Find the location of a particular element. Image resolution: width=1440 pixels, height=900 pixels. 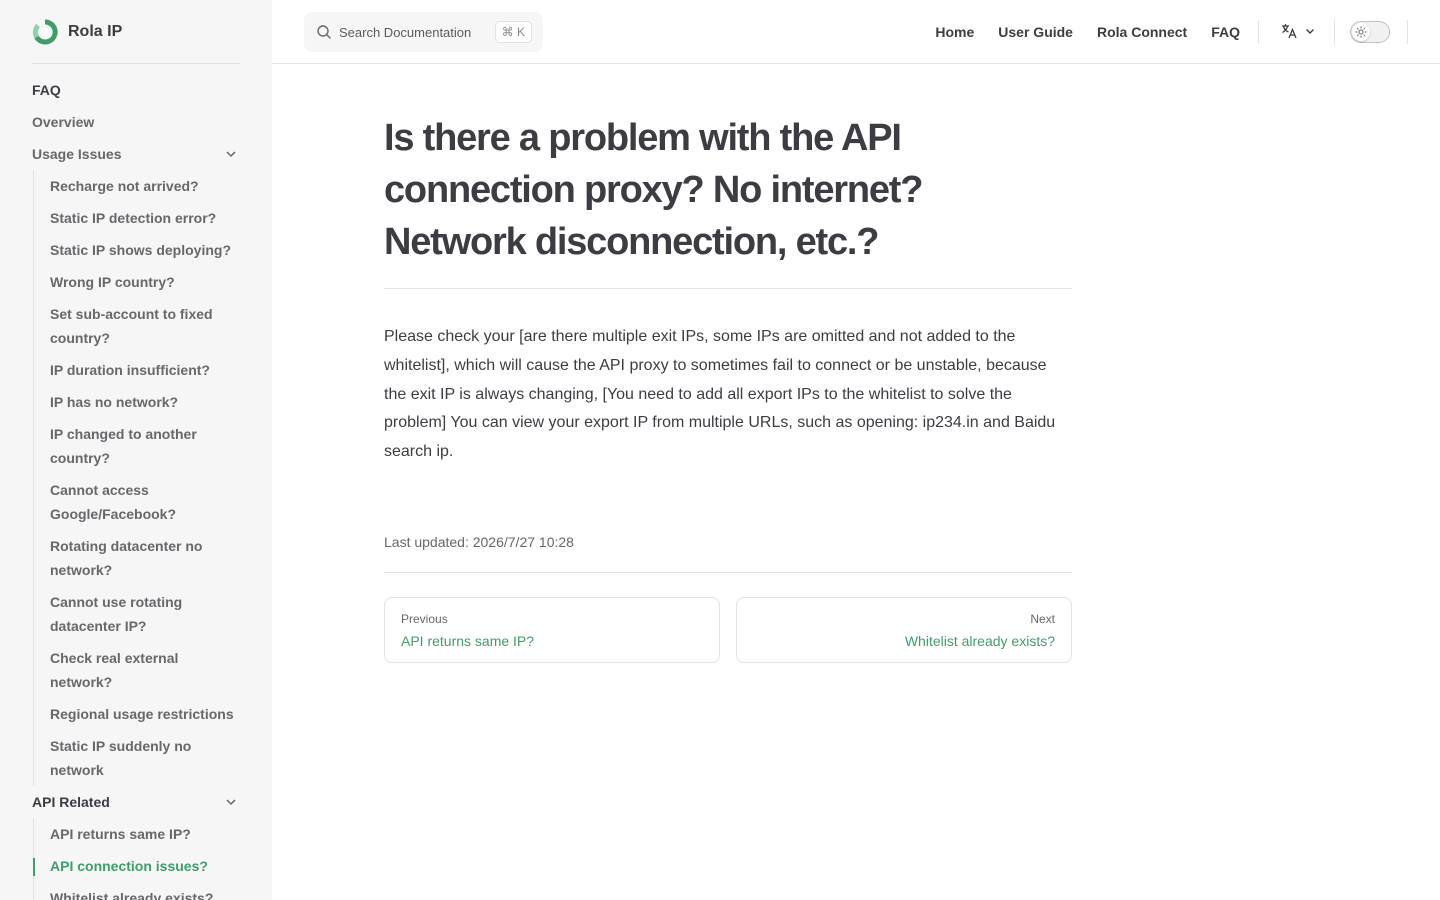

sidebar-item: Cannot use rotating datacenter IP? is located at coordinates (137, 614).